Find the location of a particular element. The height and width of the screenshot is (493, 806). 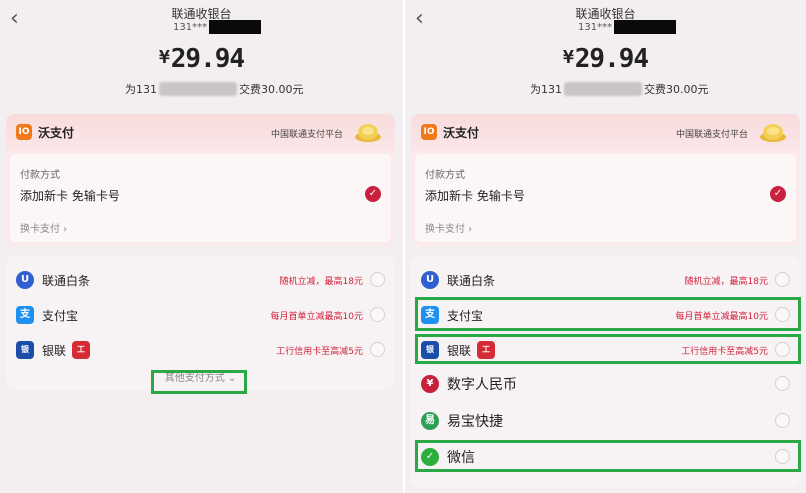

digital-rmb-icon: ¥ is located at coordinates (430, 384).